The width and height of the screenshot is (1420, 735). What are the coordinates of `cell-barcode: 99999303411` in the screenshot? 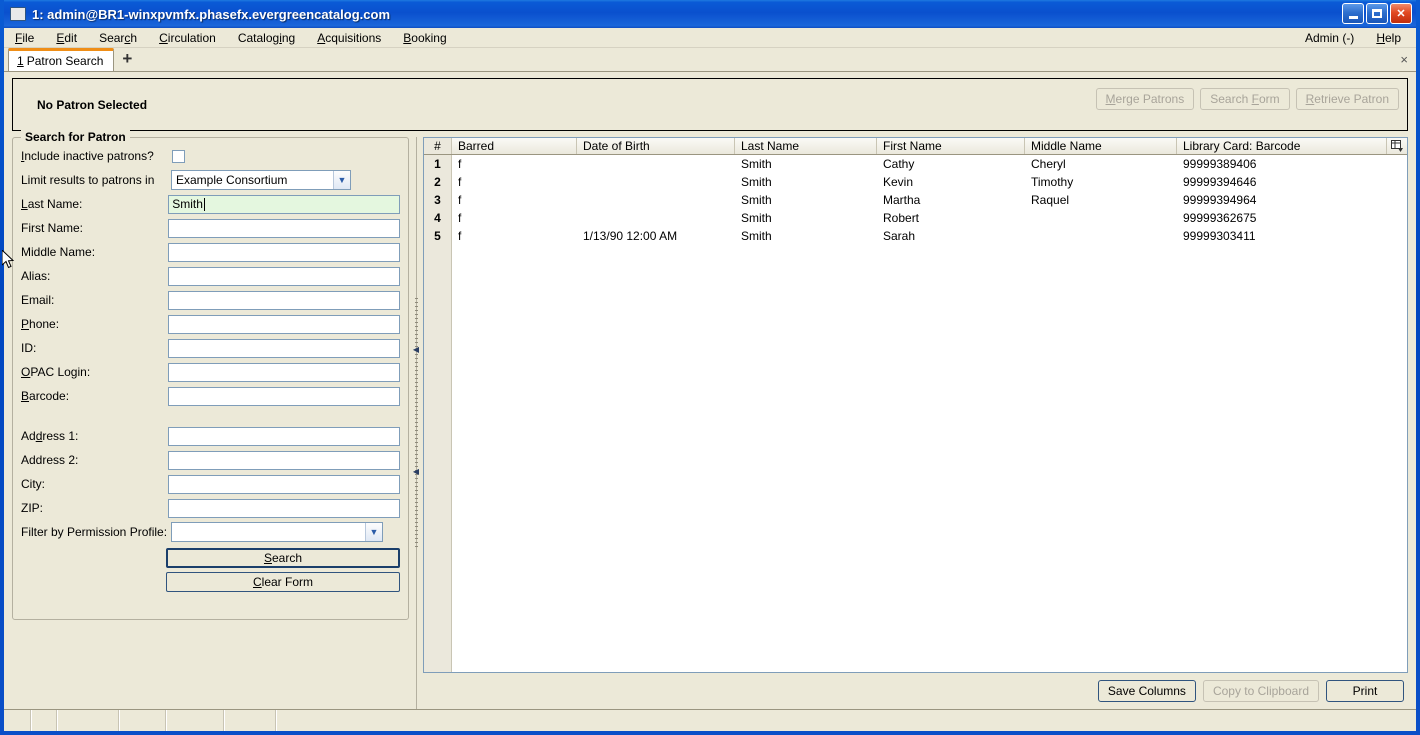 It's located at (1219, 236).